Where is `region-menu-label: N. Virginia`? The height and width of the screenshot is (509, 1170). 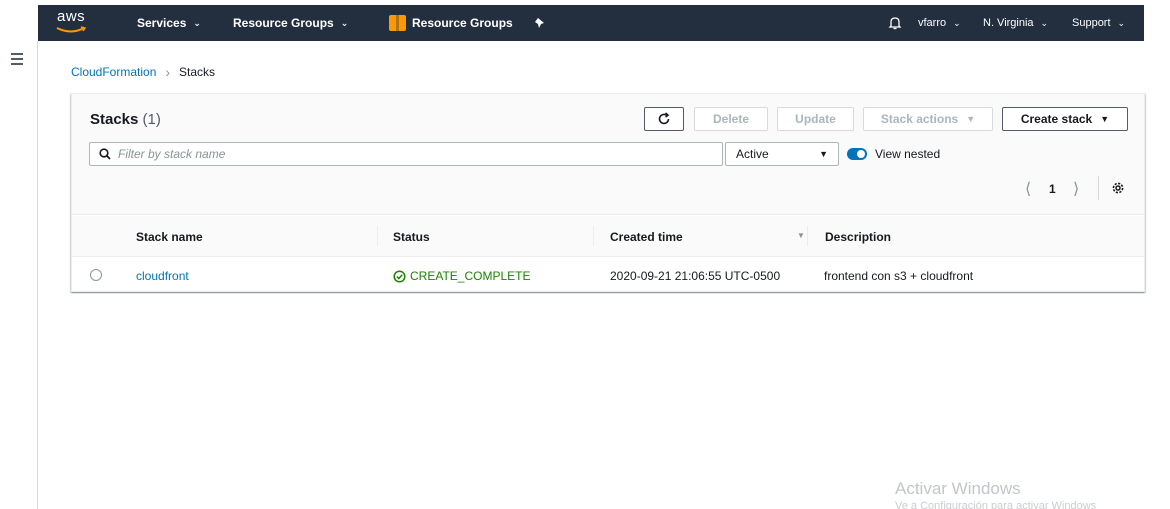
region-menu-label: N. Virginia is located at coordinates (1008, 23).